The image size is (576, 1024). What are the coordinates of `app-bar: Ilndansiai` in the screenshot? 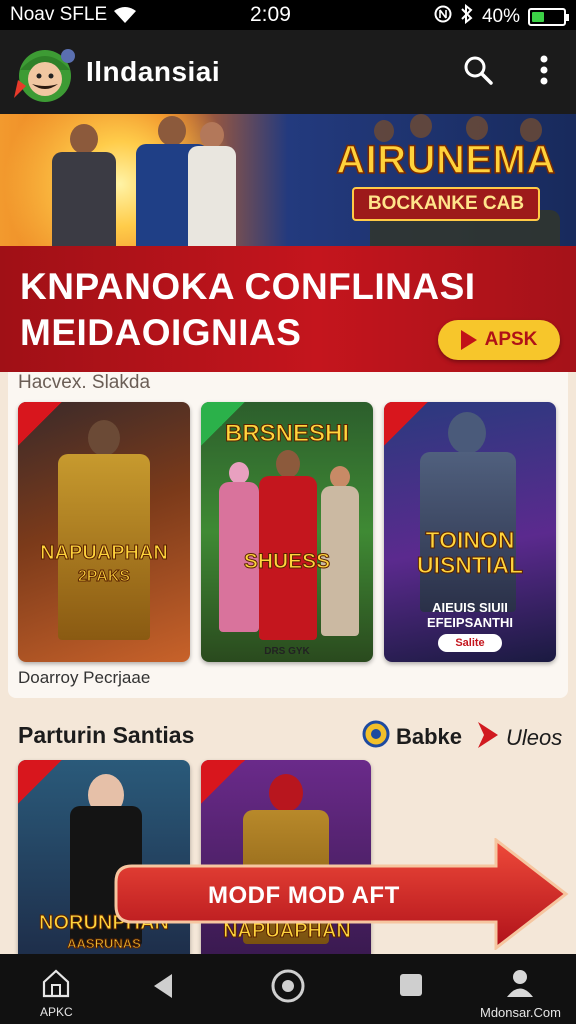 It's located at (288, 72).